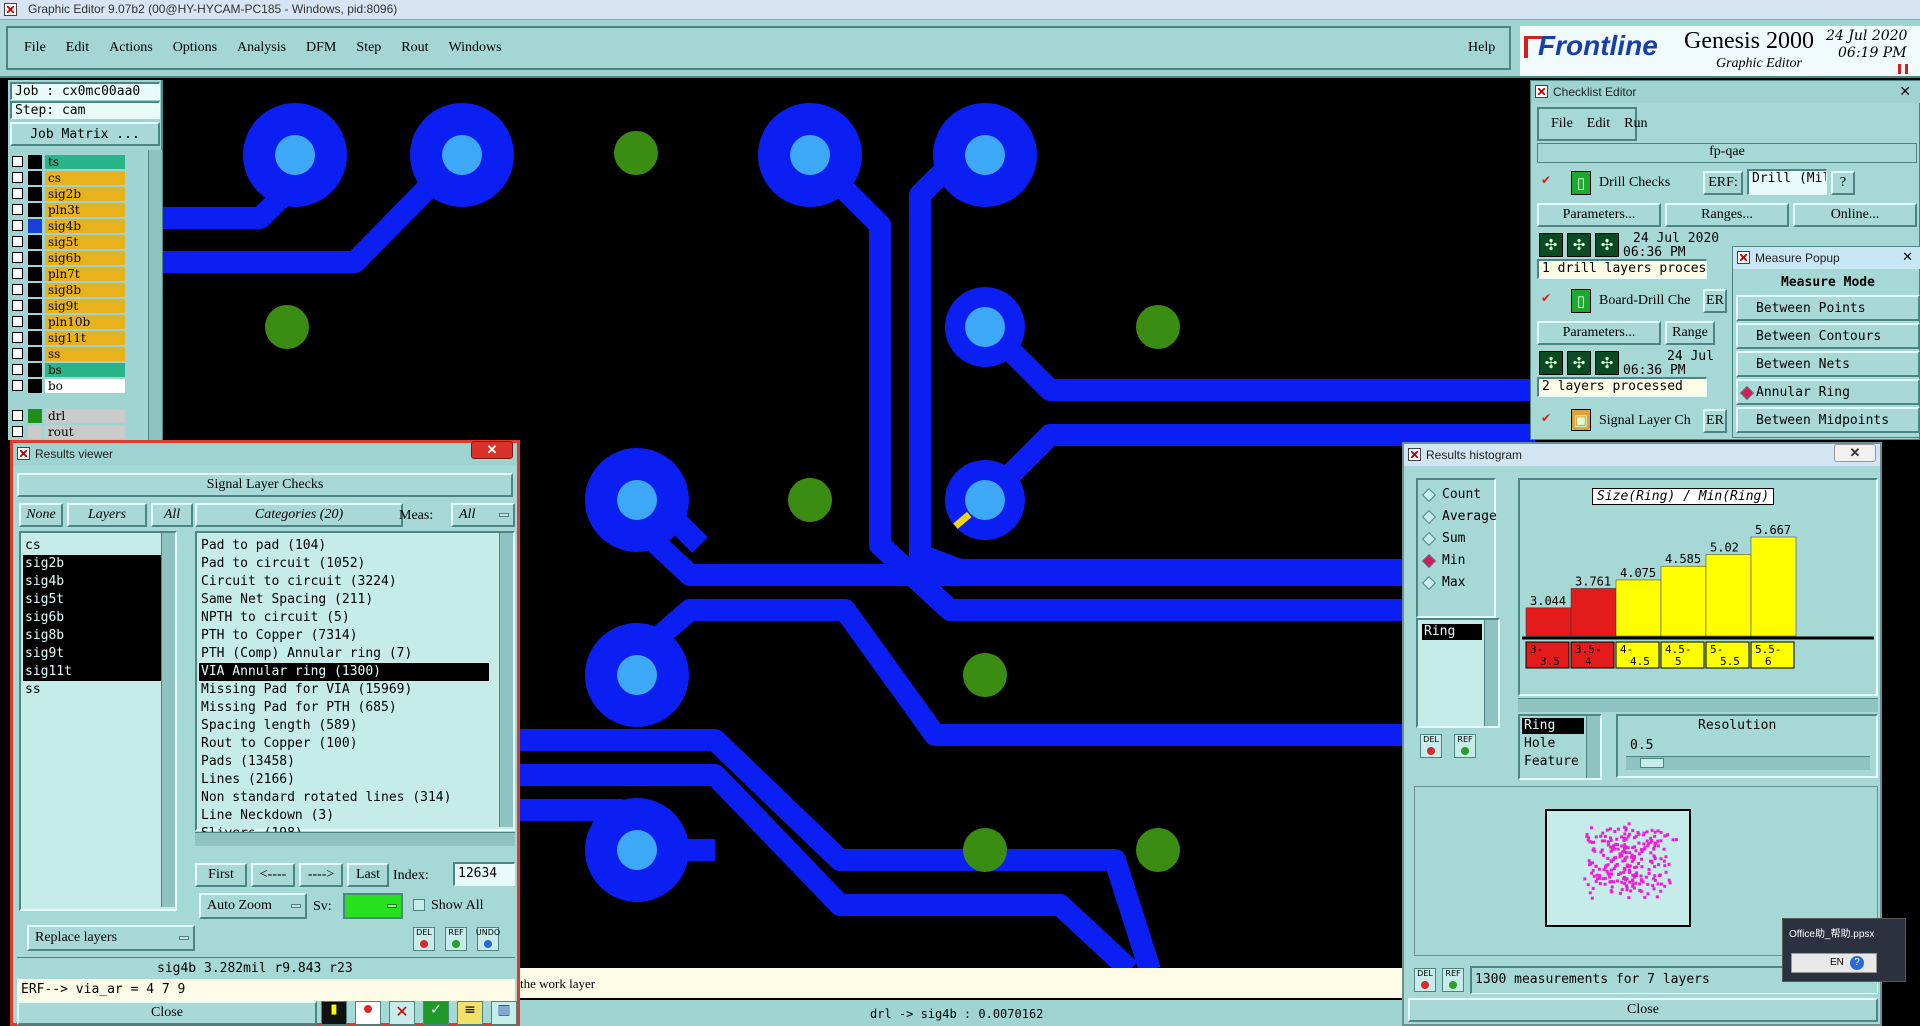 The height and width of the screenshot is (1026, 1920). What do you see at coordinates (1593, 747) in the screenshot?
I see `axis-list-scrollbar` at bounding box center [1593, 747].